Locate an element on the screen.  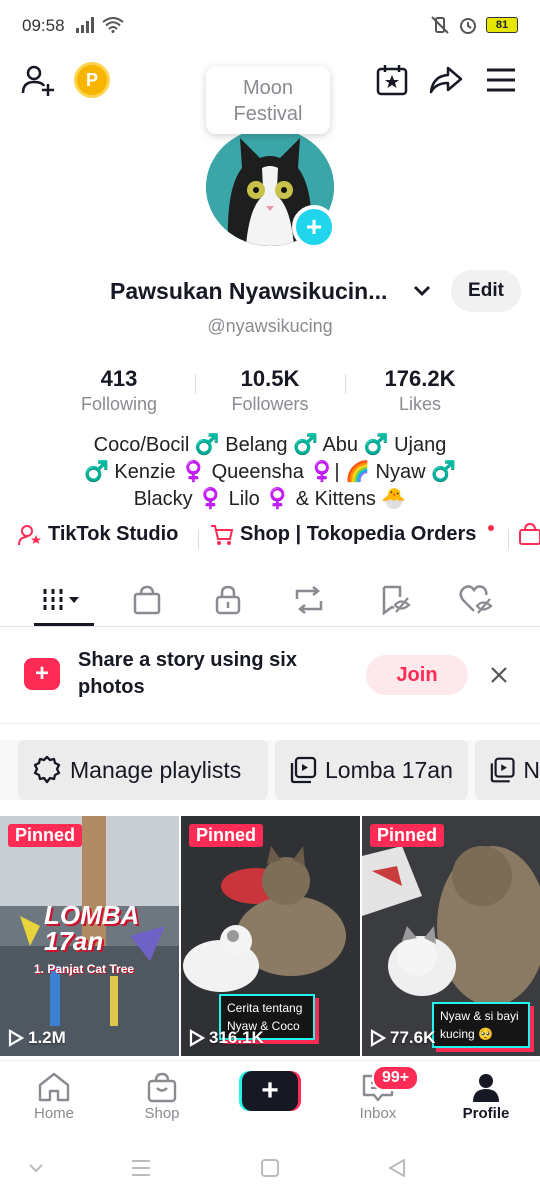
coins-button: P is located at coordinates (92, 80).